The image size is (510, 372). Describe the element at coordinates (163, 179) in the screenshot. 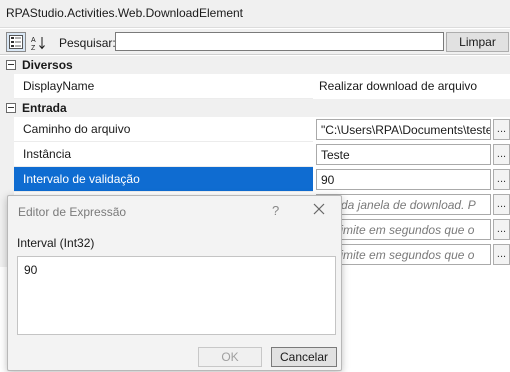

I see `property-name-selected: Intervalo de validação` at that location.